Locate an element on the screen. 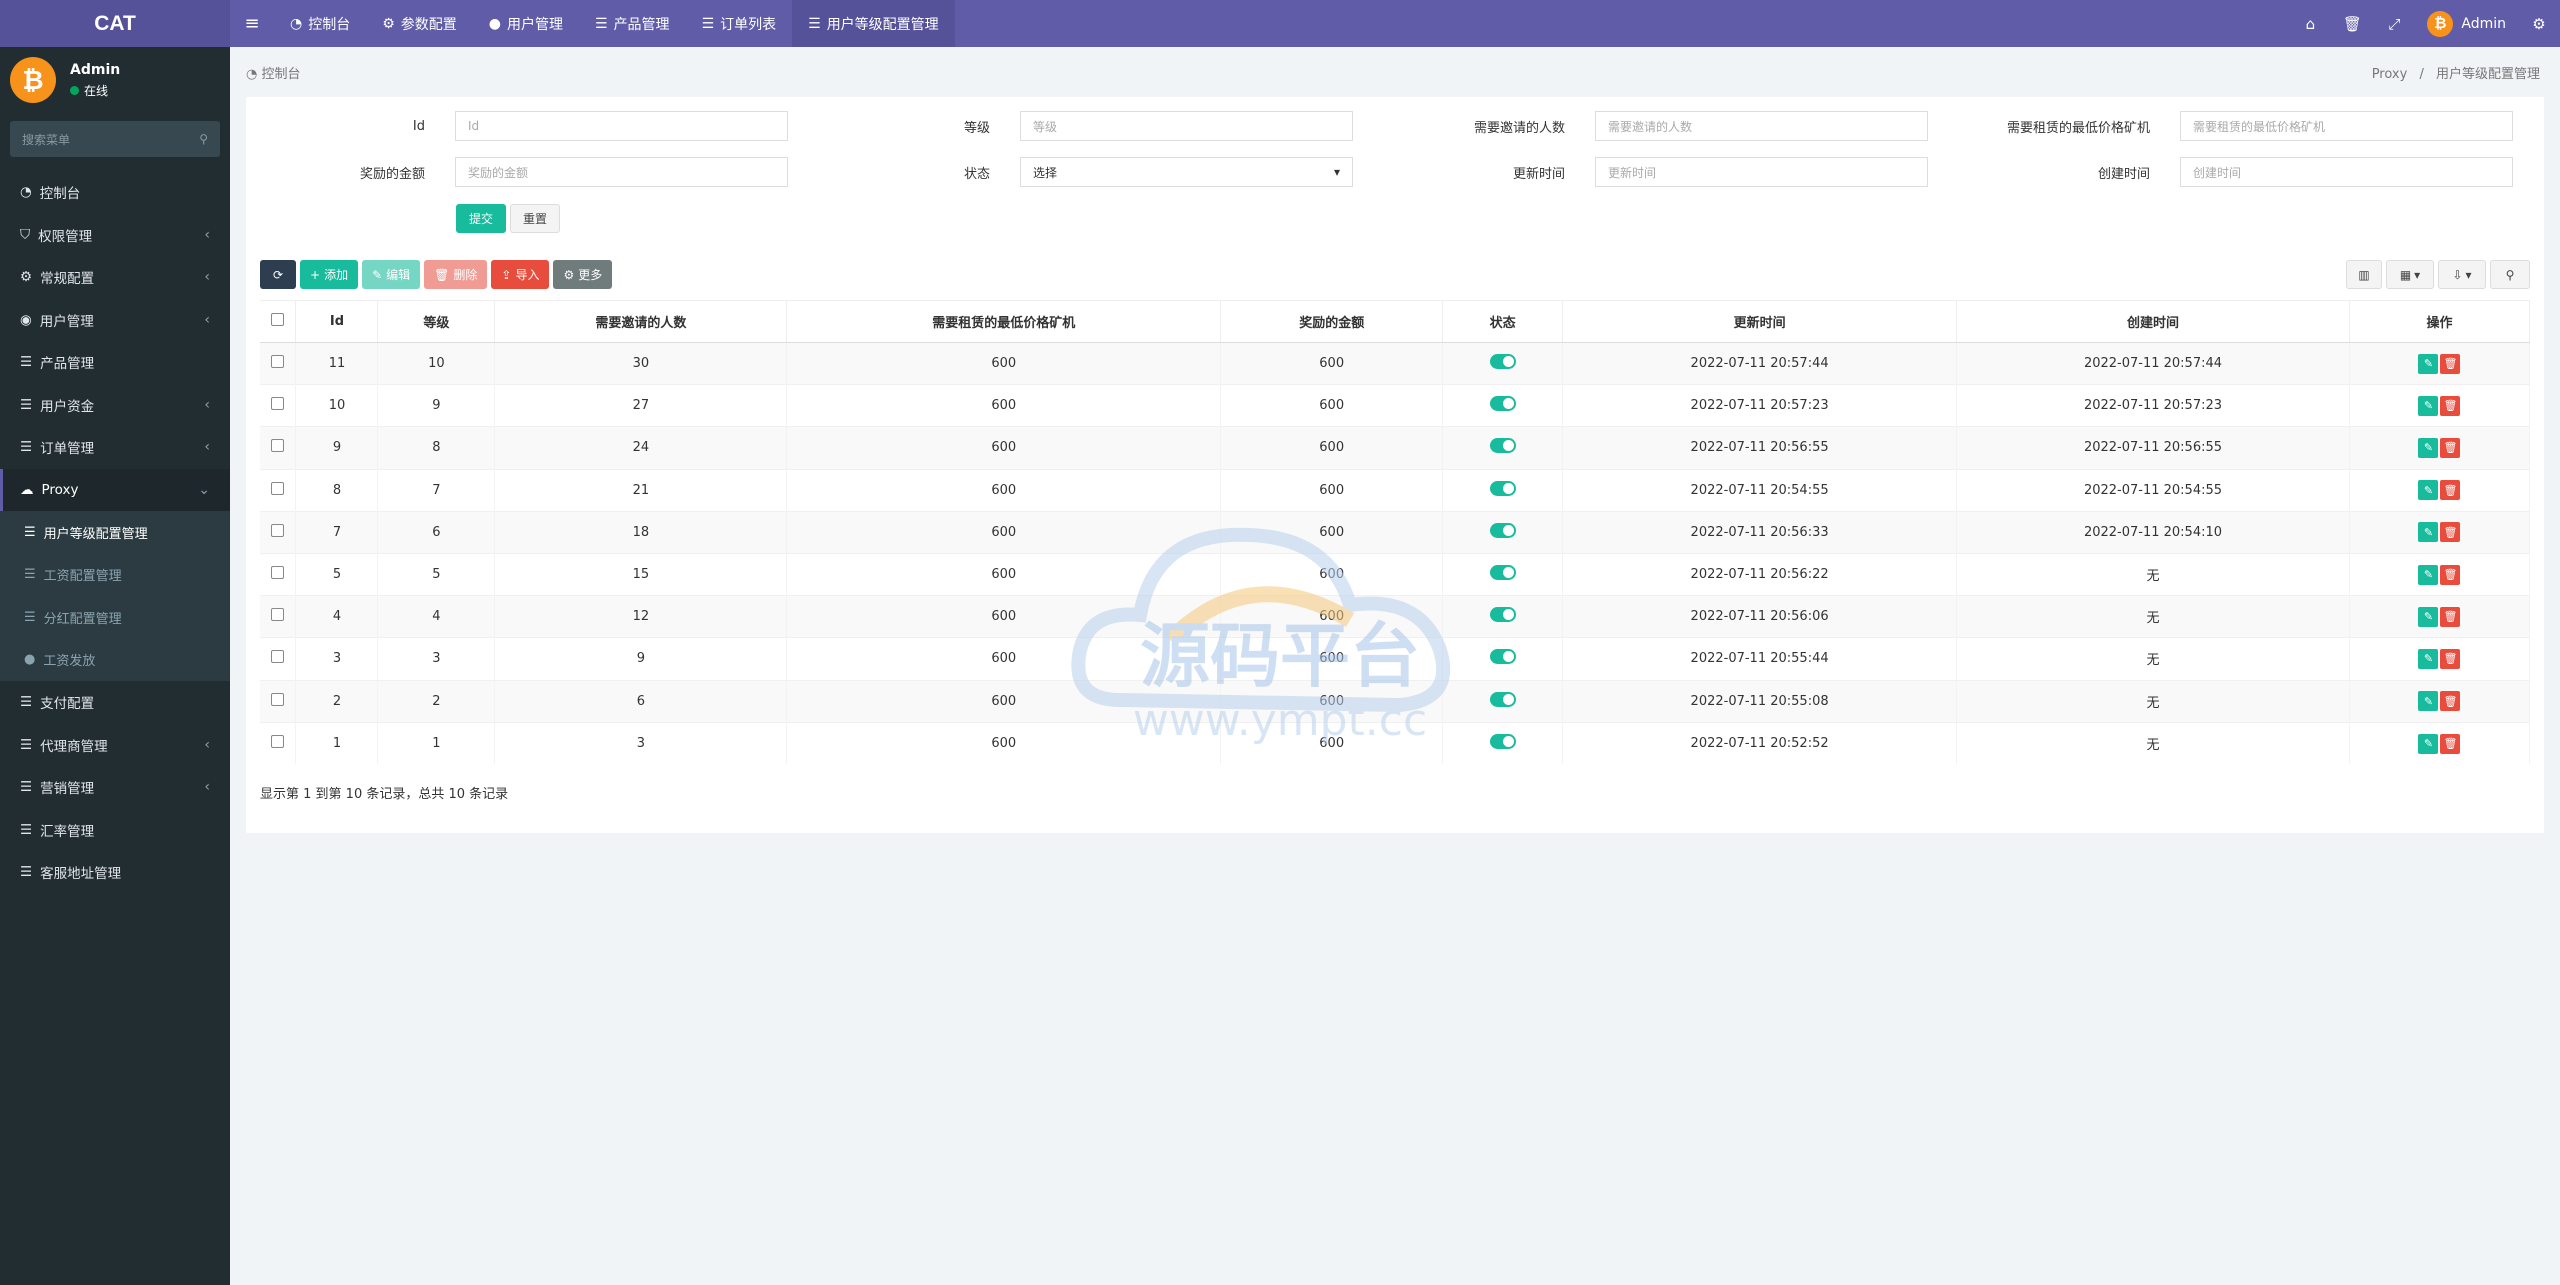  breadcrumb-proxy: Proxy is located at coordinates (2390, 74).